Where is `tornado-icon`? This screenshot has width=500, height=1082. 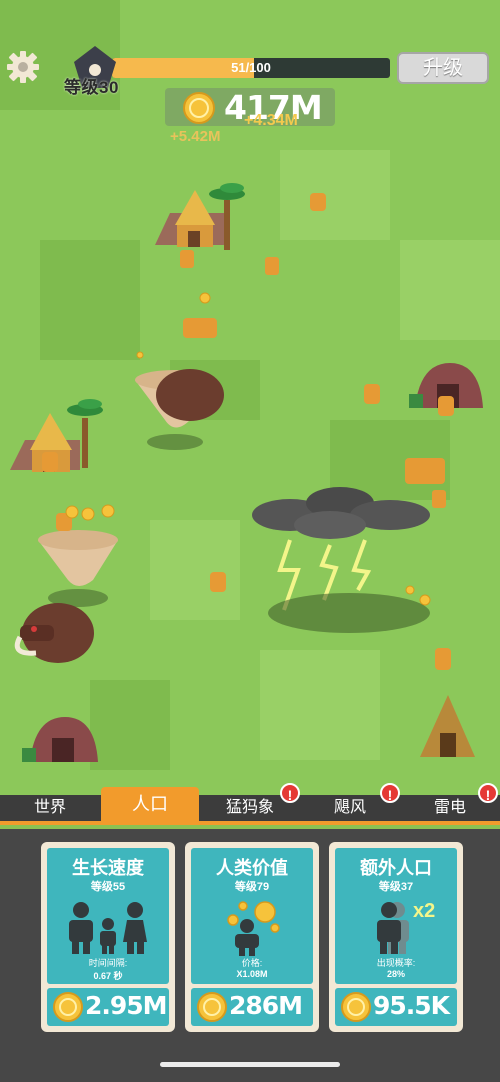 tornado-icon is located at coordinates (78, 568).